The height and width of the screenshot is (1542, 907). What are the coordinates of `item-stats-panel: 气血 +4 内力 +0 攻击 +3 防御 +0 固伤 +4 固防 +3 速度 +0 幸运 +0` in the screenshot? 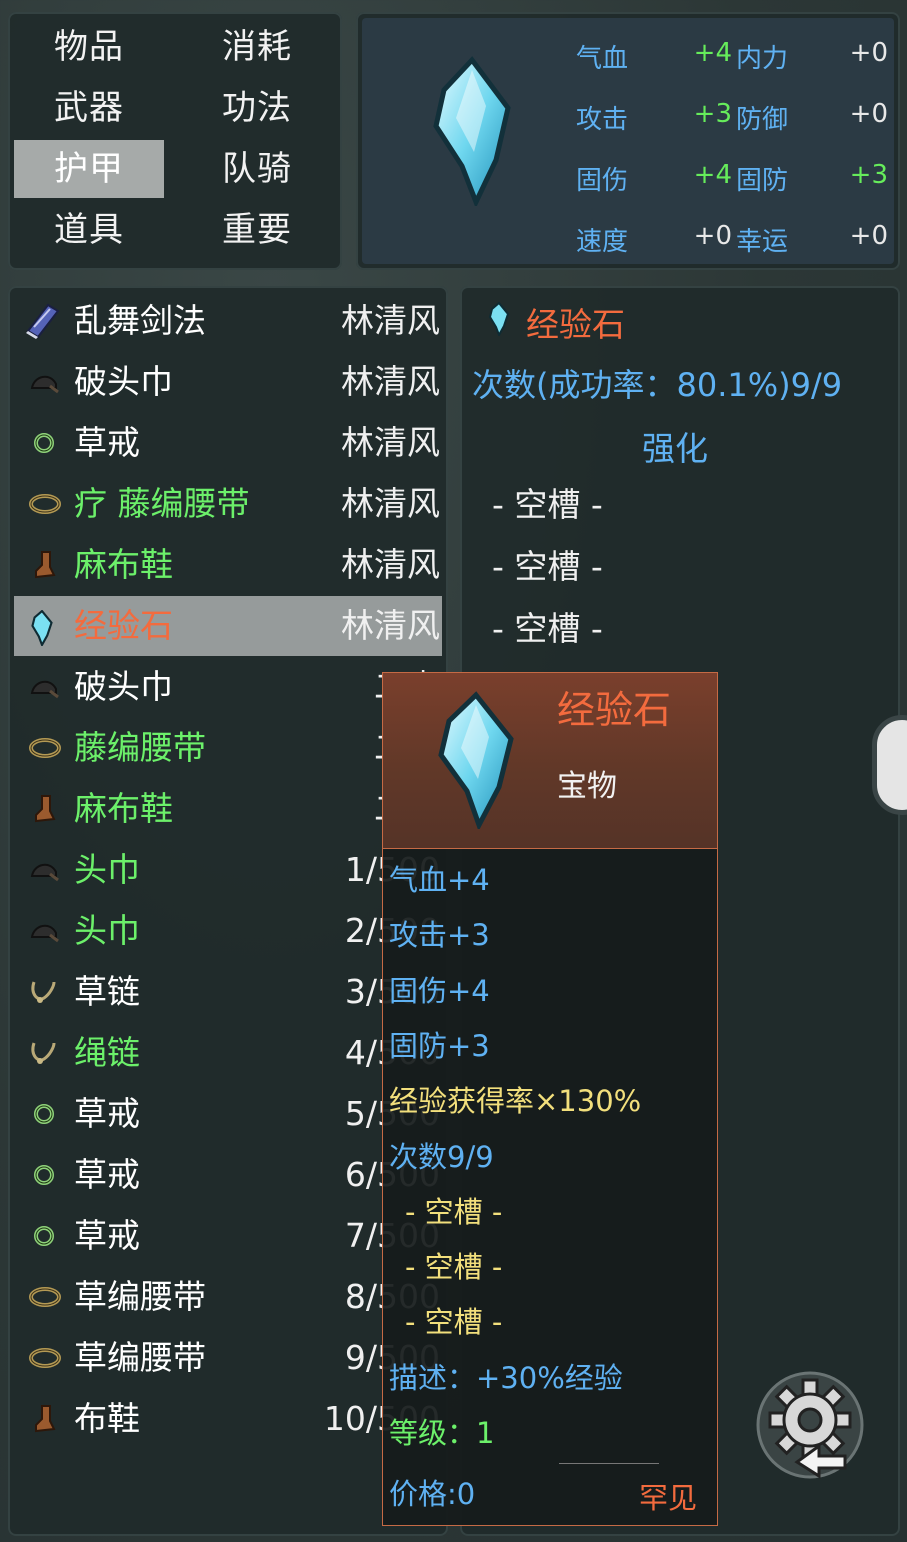 It's located at (628, 141).